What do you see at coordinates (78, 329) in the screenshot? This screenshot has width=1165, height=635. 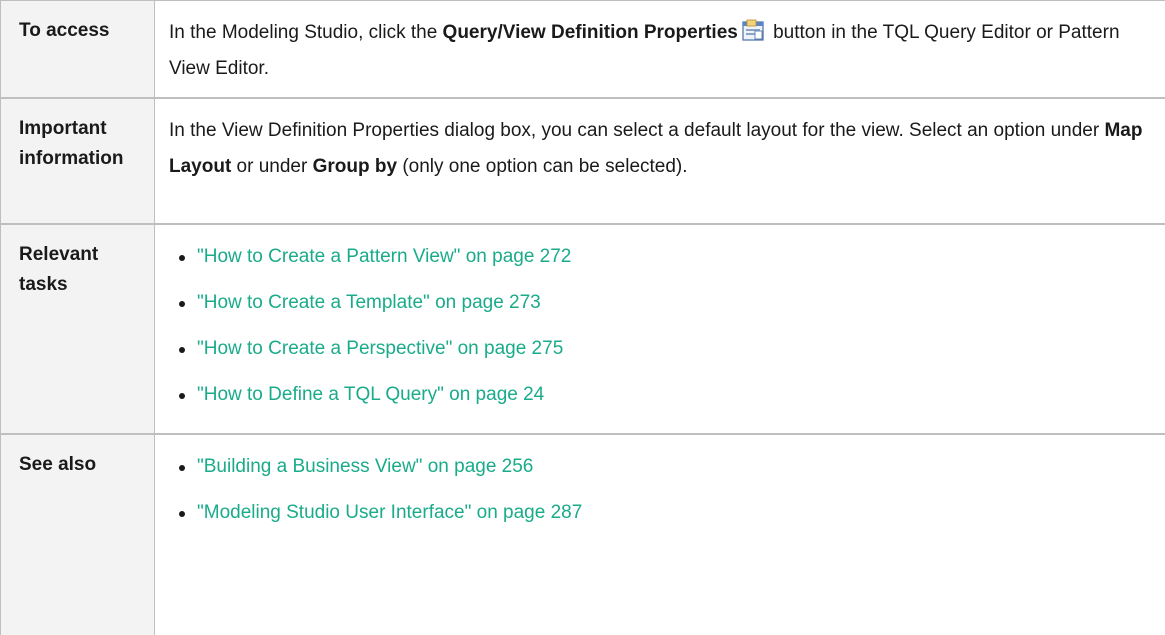 I see `label-relevant-tasks: Relevant tasks` at bounding box center [78, 329].